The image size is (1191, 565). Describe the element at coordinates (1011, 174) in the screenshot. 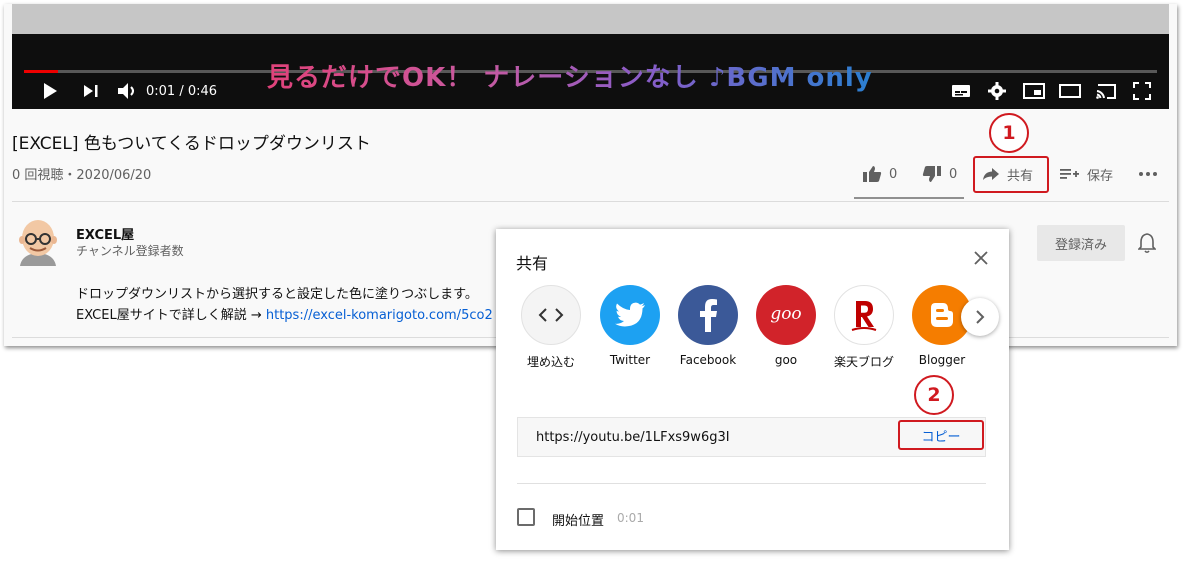

I see `share-highlight-box` at that location.